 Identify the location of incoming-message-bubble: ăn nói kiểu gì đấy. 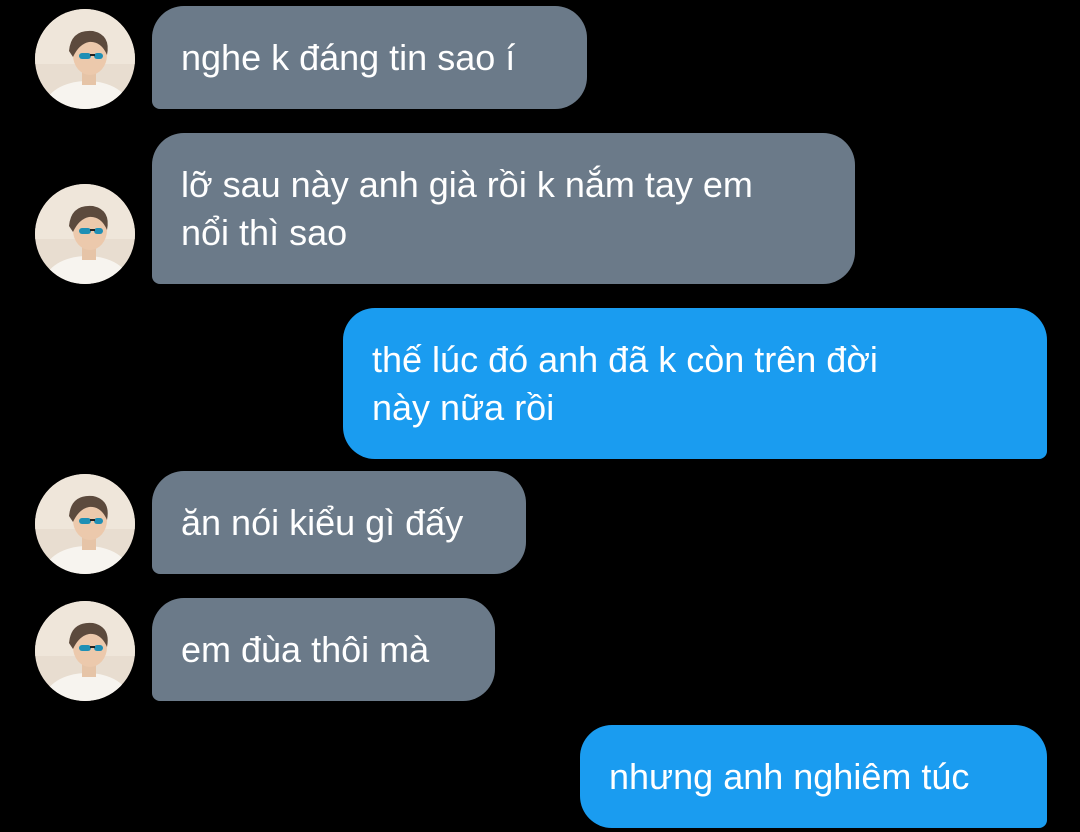
(339, 522).